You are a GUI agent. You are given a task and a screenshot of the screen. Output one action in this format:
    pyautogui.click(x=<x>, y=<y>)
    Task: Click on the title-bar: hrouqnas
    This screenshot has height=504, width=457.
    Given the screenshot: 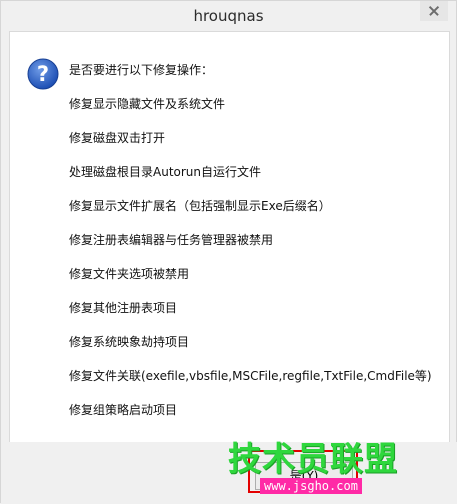 What is the action you would take?
    pyautogui.click(x=228, y=16)
    